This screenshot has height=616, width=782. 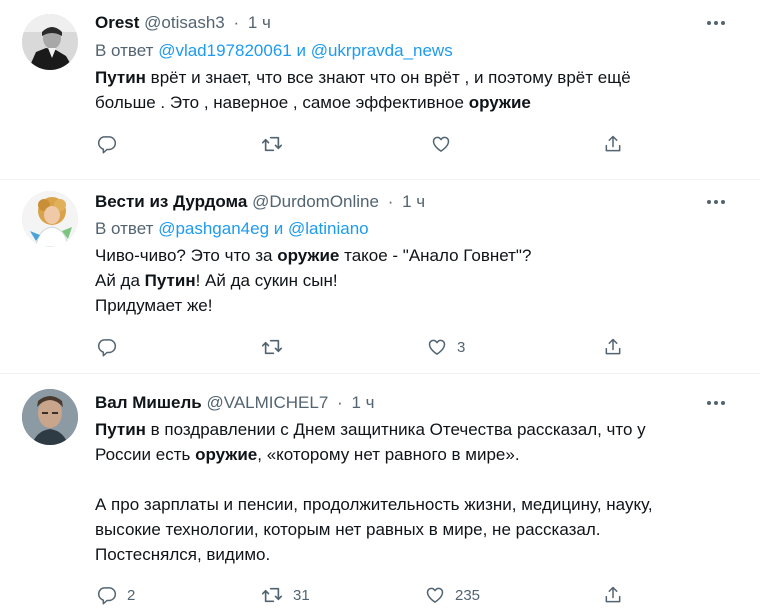 What do you see at coordinates (415, 554) in the screenshot?
I see `text-line: Постеснялся, видимо.` at bounding box center [415, 554].